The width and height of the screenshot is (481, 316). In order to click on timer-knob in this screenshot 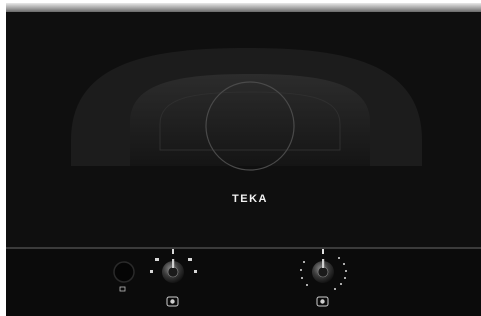, I will do `click(323, 271)`.